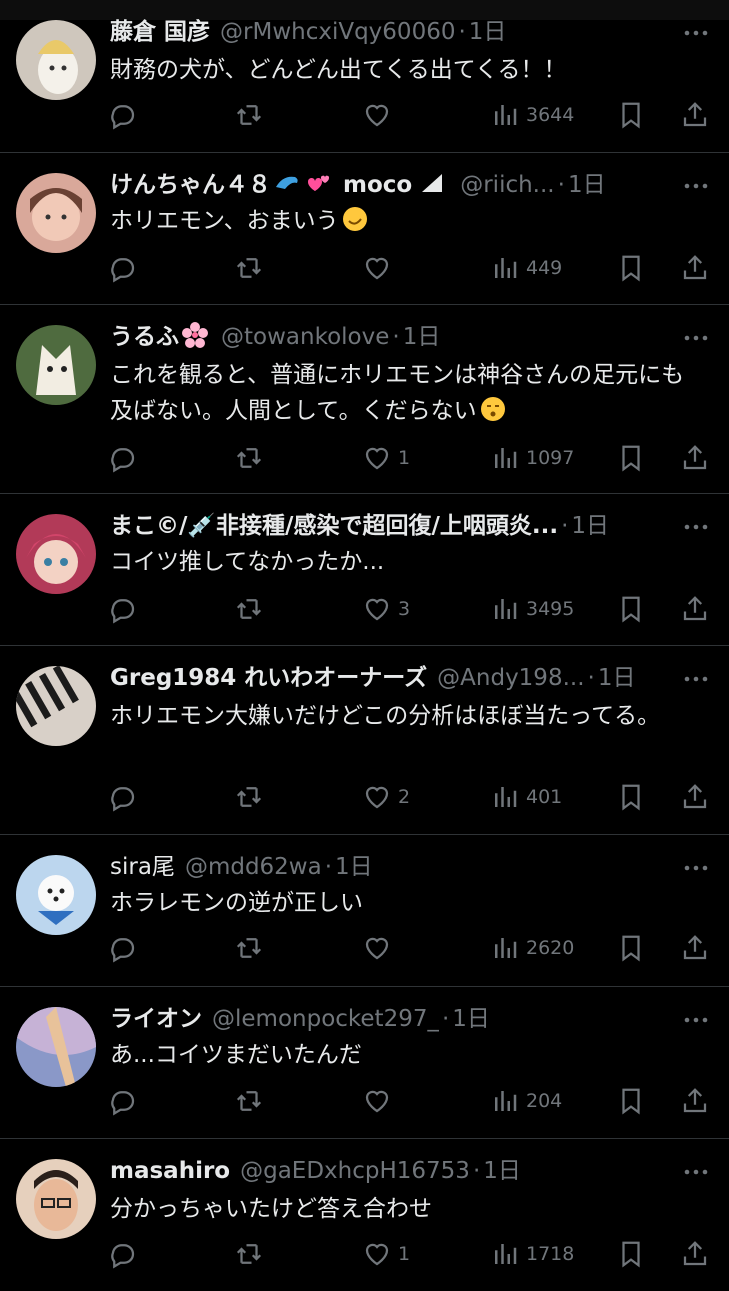 The image size is (729, 1291). I want to click on views-button: 1718, so click(532, 1254).